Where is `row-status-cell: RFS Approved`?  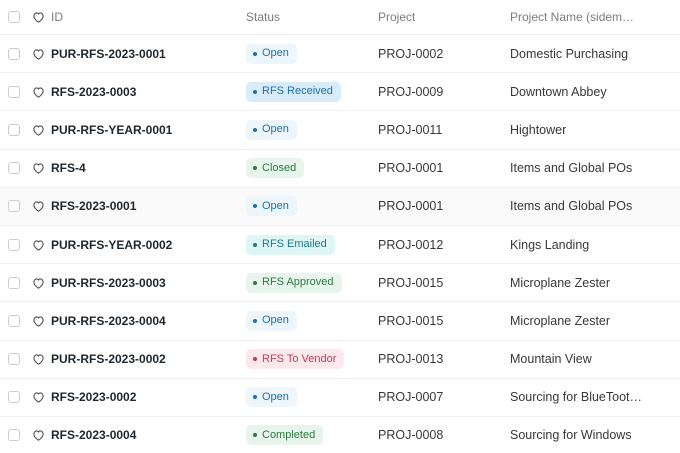
row-status-cell: RFS Approved is located at coordinates (308, 282).